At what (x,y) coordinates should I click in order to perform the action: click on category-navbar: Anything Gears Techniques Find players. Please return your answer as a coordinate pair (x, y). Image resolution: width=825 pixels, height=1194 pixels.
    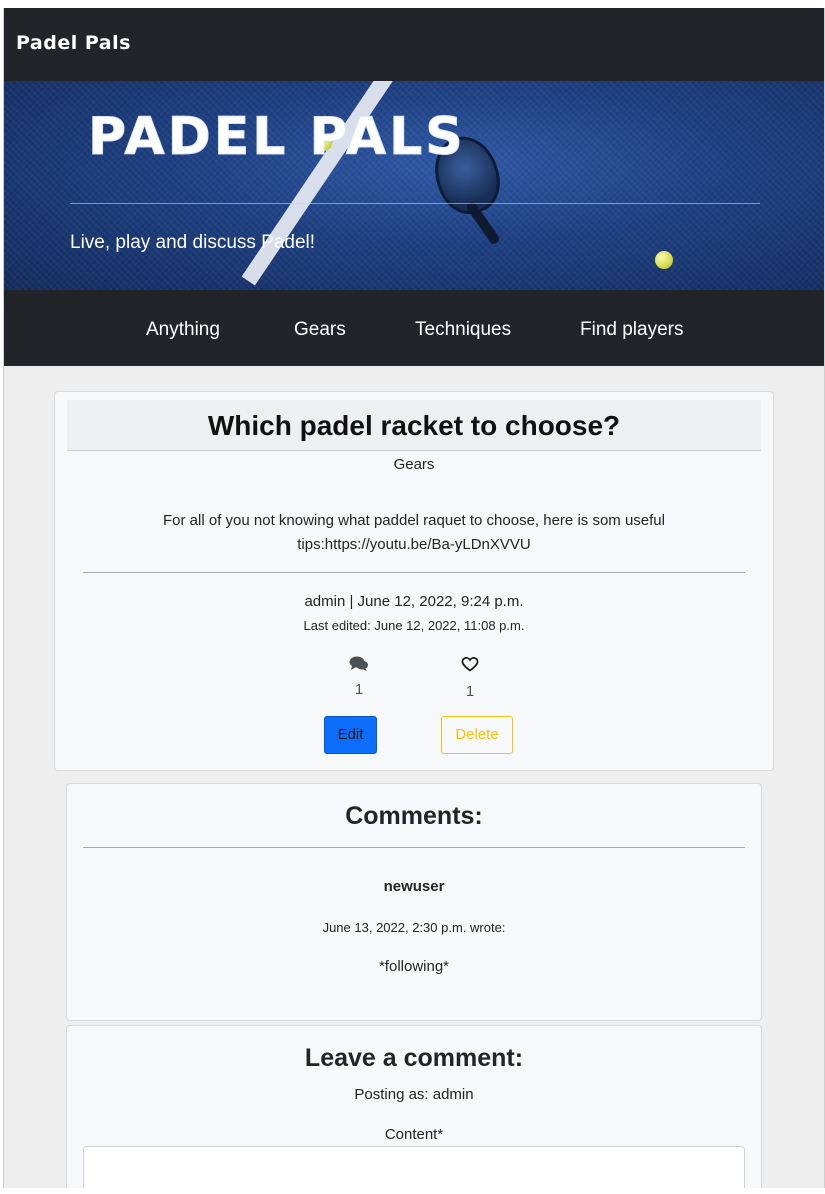
    Looking at the image, I should click on (414, 328).